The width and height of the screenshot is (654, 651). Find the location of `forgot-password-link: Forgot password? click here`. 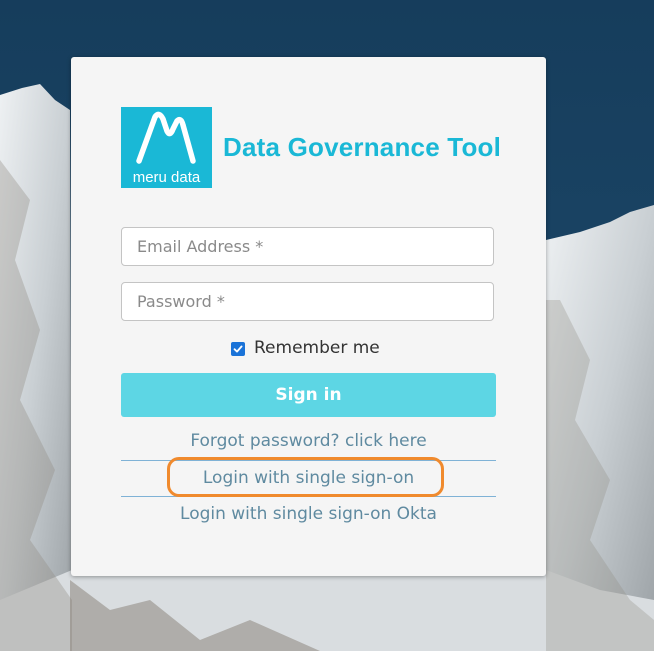

forgot-password-link: Forgot password? click here is located at coordinates (308, 441).